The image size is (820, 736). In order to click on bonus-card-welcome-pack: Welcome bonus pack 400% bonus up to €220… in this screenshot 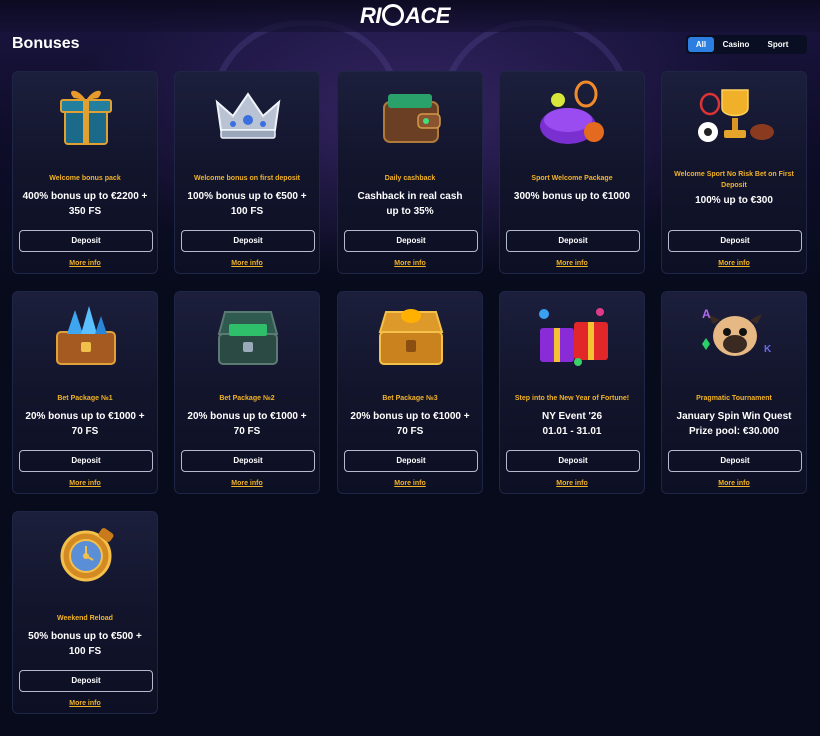, I will do `click(85, 172)`.